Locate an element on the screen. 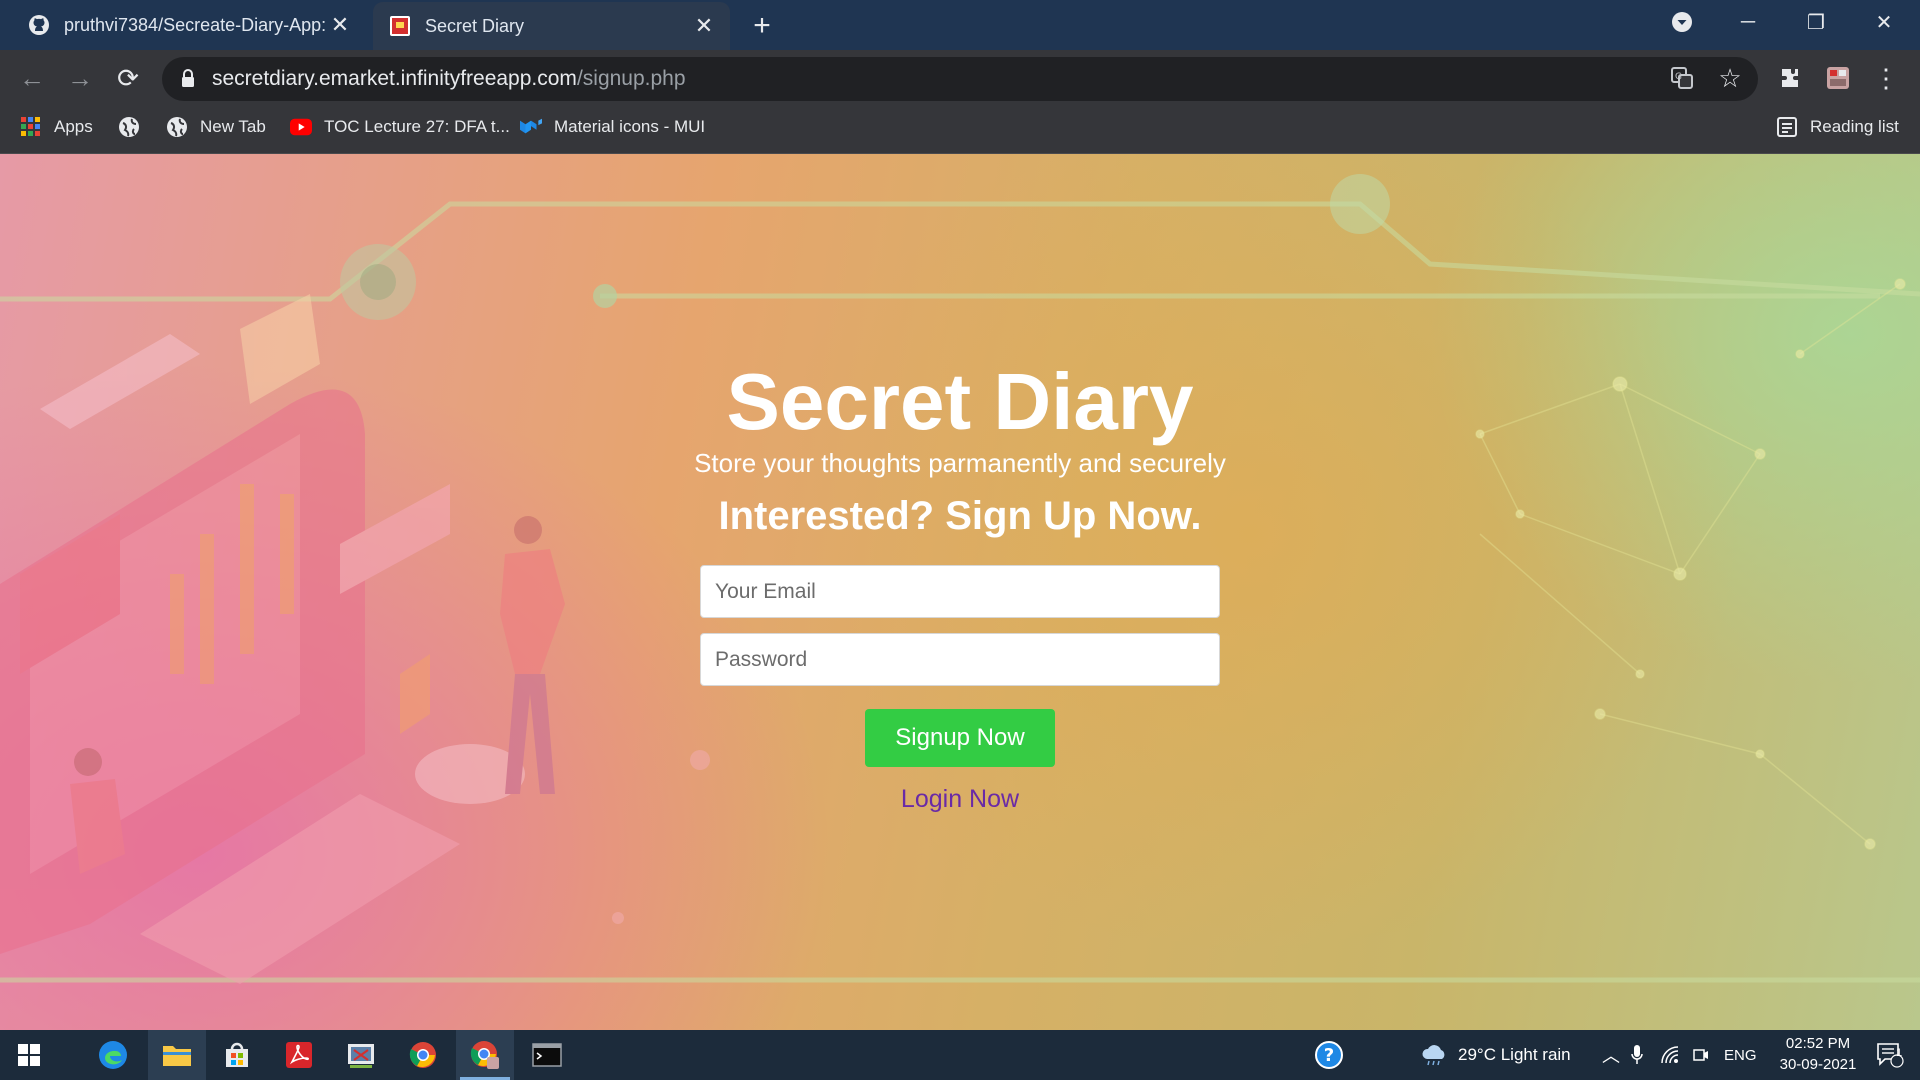  apps-grid-icon is located at coordinates (31, 127).